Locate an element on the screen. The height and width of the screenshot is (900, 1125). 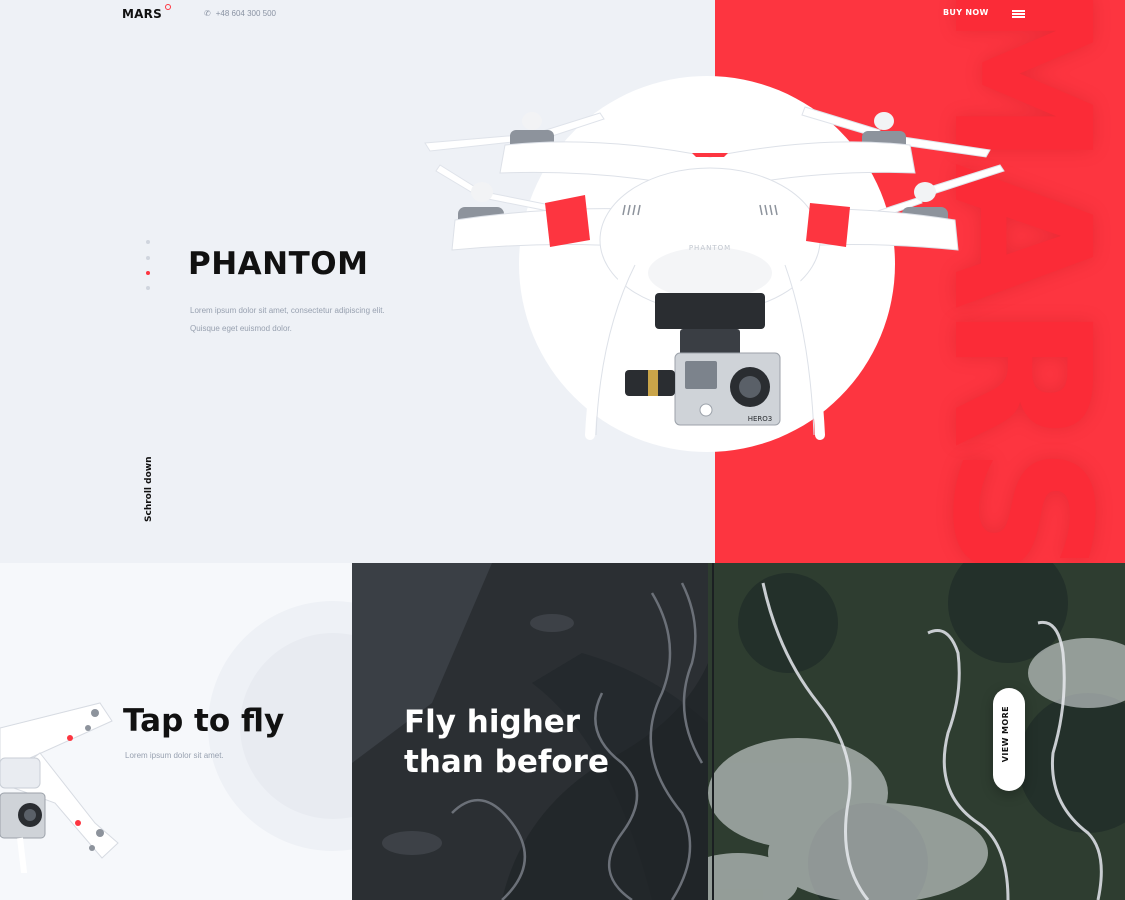
drone-brand-label: PHANTOM is located at coordinates (710, 248).